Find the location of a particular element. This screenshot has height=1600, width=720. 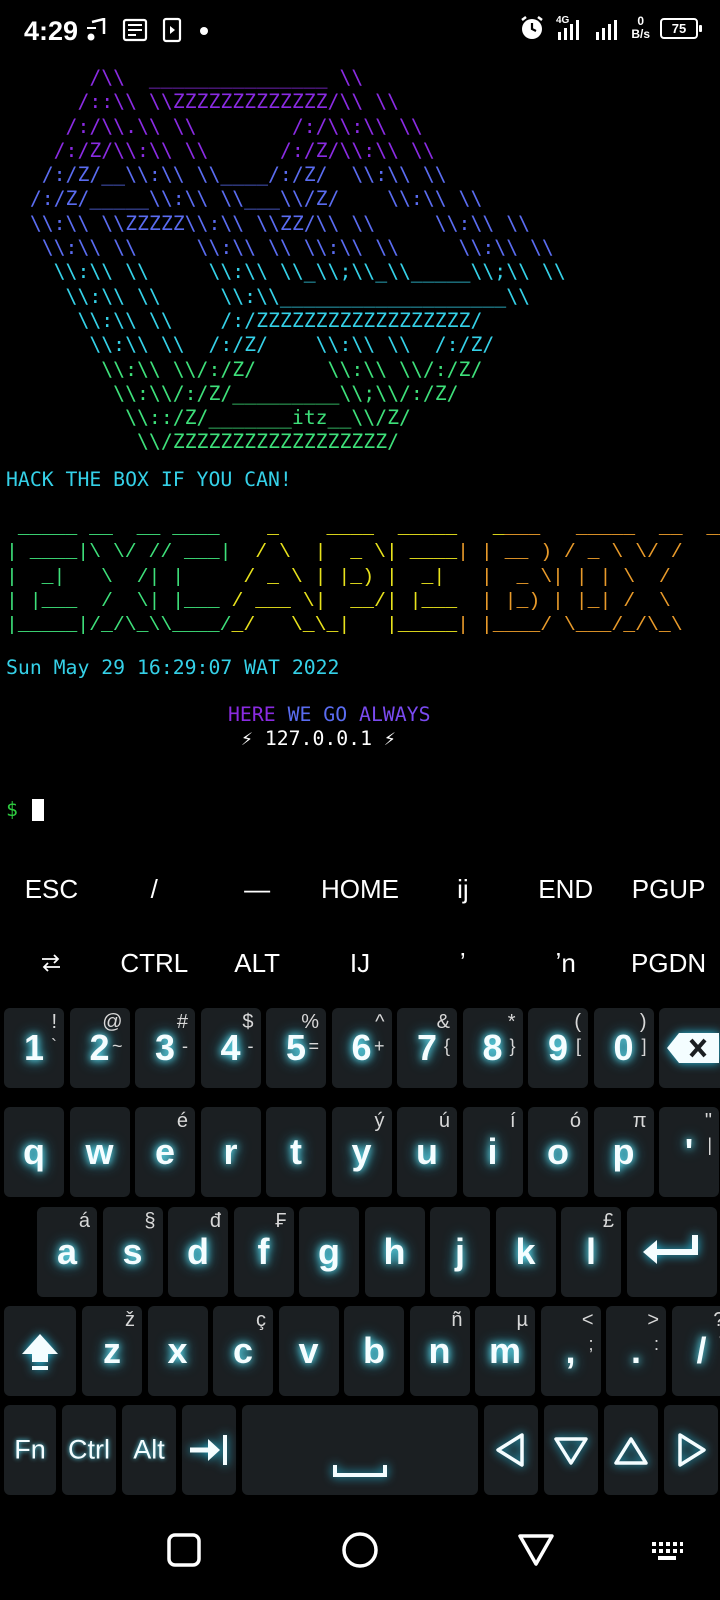

shift-icon is located at coordinates (40, 1352).